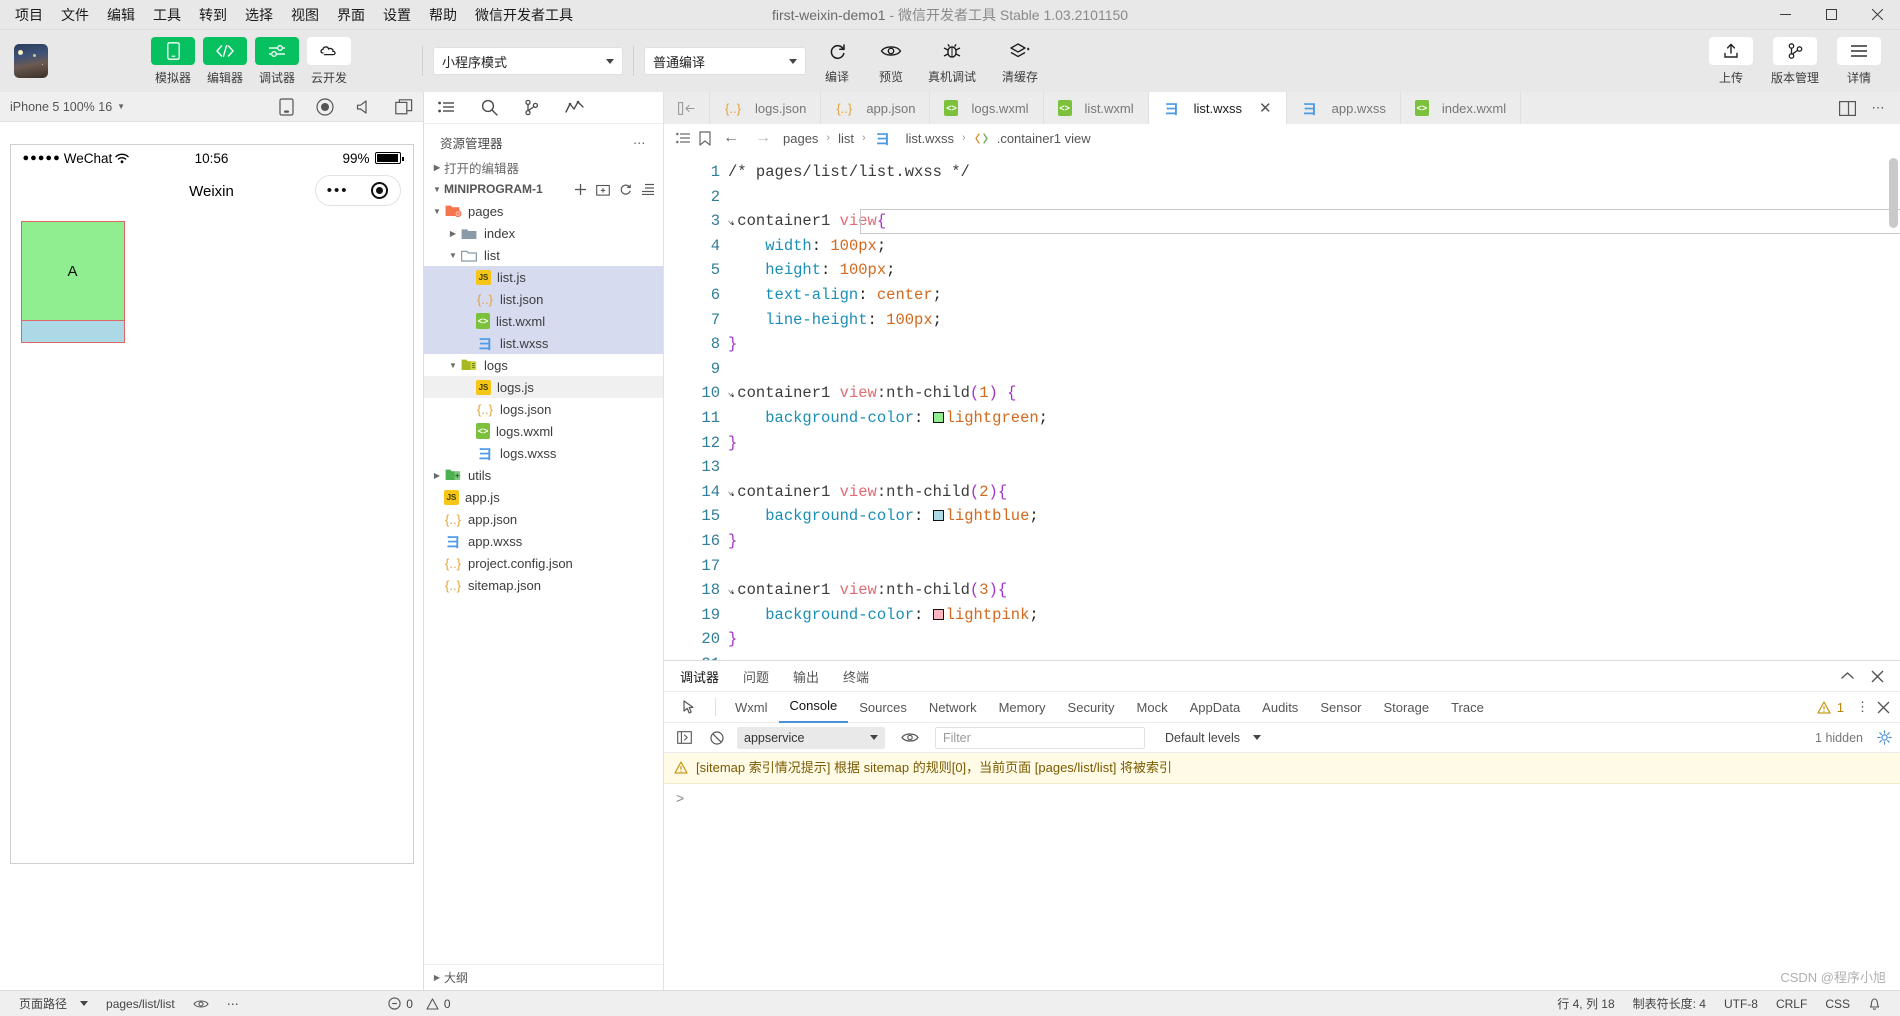  Describe the element at coordinates (1874, 1004) in the screenshot. I see `bell-icon` at that location.